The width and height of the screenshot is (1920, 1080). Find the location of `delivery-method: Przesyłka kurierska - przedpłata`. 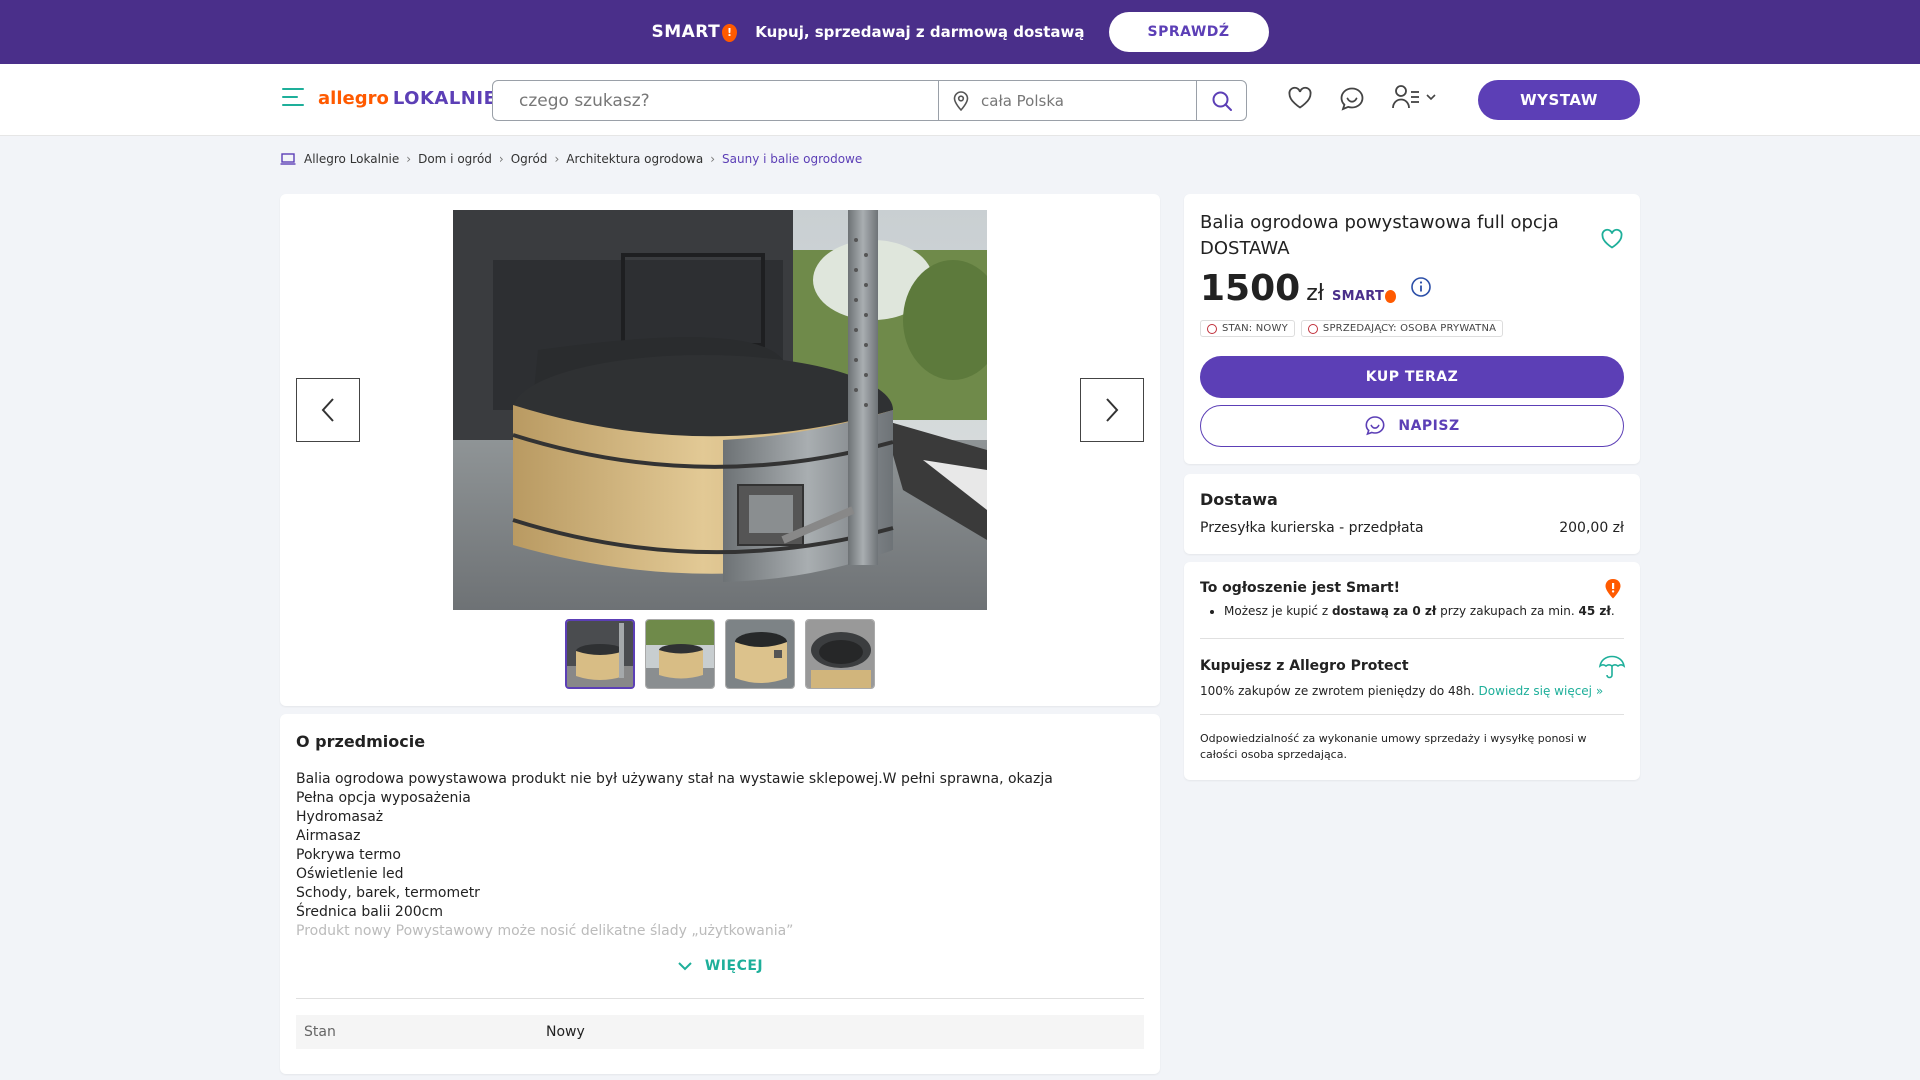

delivery-method: Przesyłka kurierska - przedpłata is located at coordinates (1312, 528).